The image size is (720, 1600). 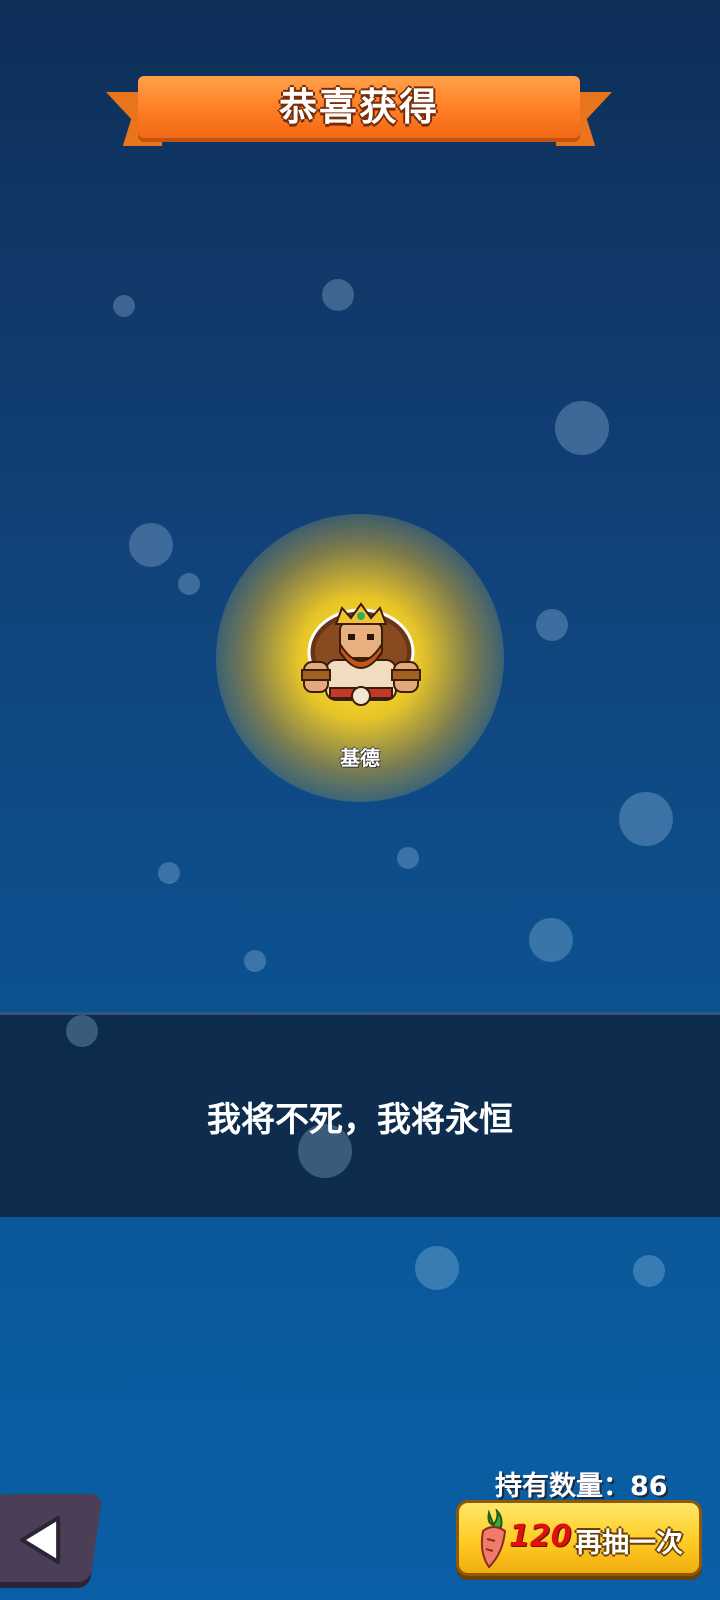 What do you see at coordinates (629, 1543) in the screenshot?
I see `redraw-label: 再抽一次` at bounding box center [629, 1543].